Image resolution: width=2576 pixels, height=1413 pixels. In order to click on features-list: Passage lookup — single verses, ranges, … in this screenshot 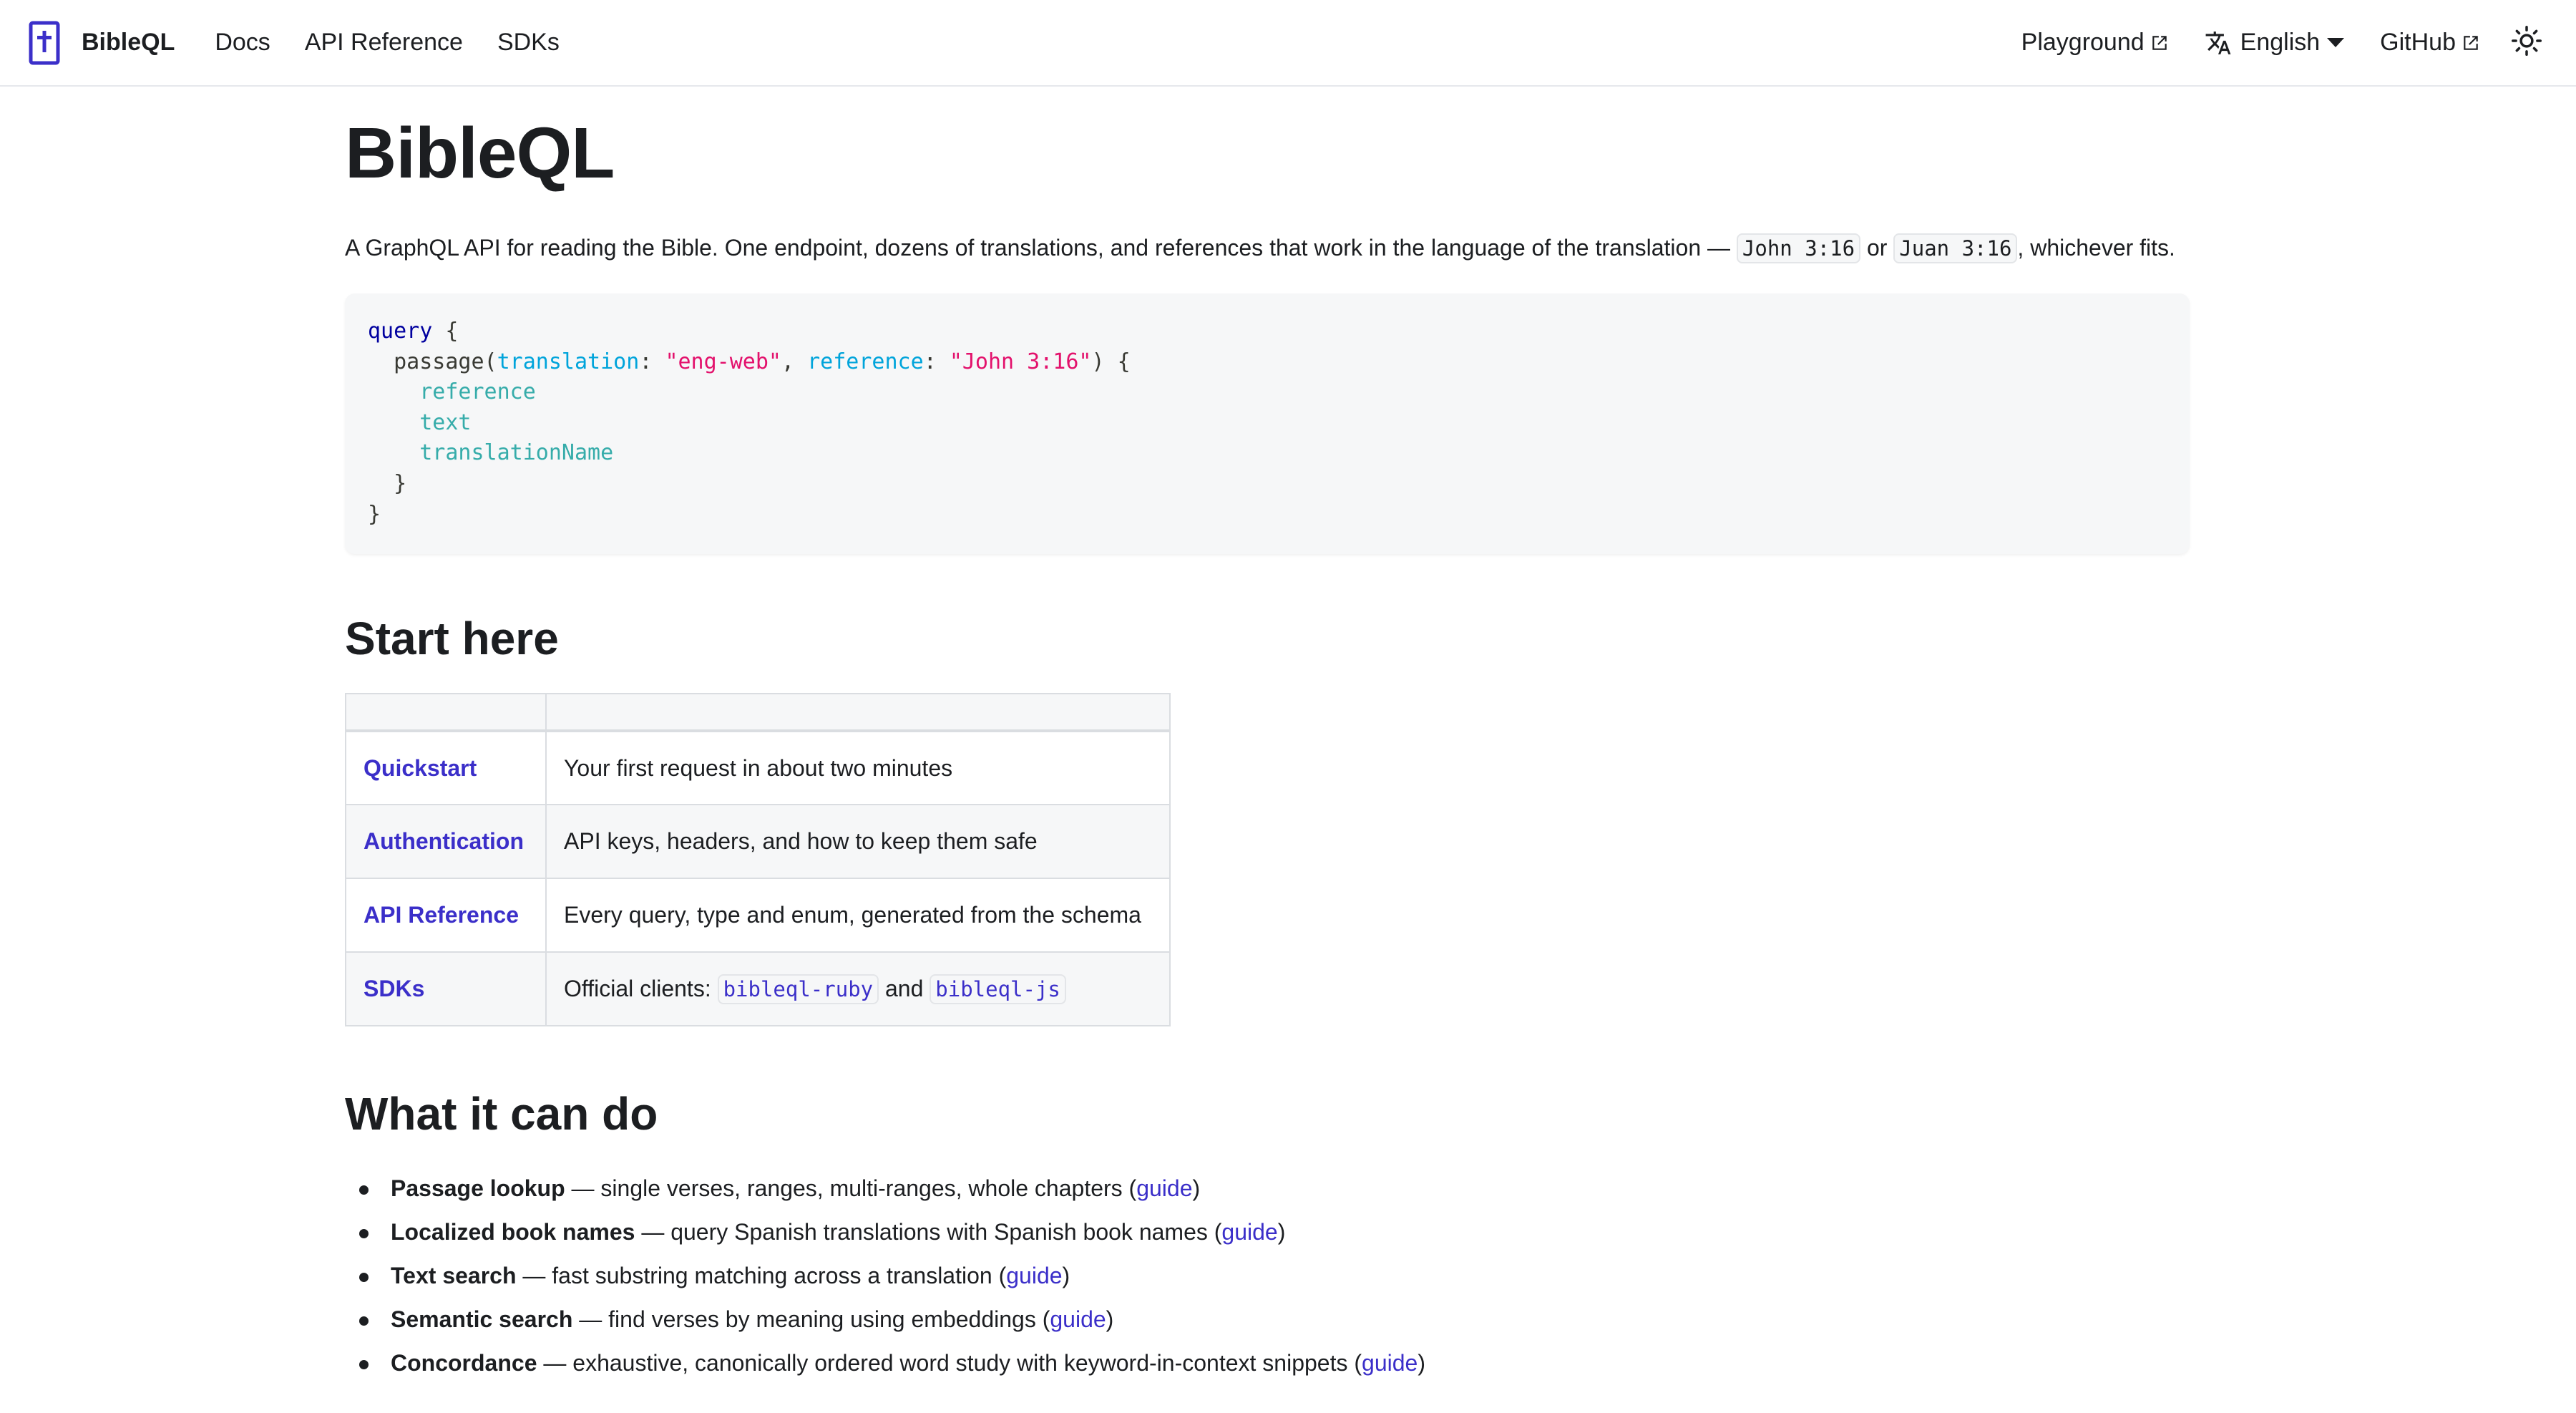, I will do `click(1267, 1276)`.